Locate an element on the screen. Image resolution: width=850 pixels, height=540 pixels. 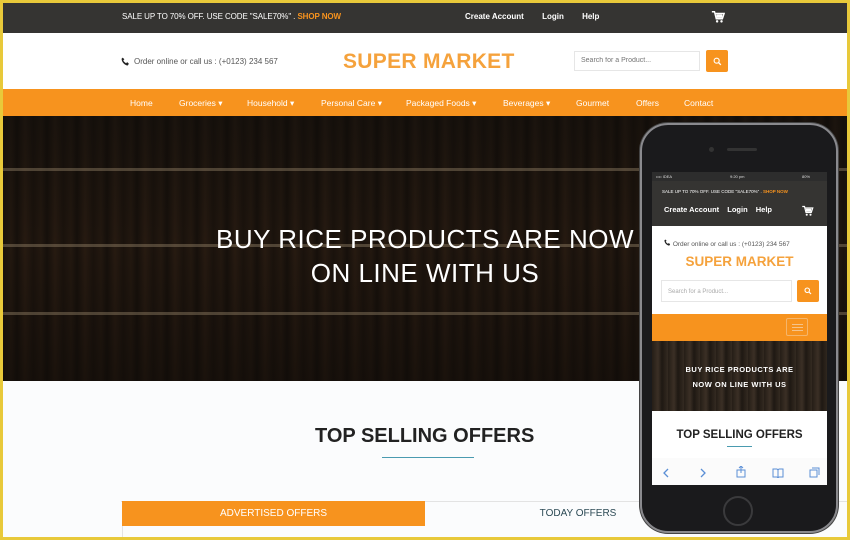
mobile-hero-line2: NOW ON LINE WITH US is located at coordinates (739, 384).